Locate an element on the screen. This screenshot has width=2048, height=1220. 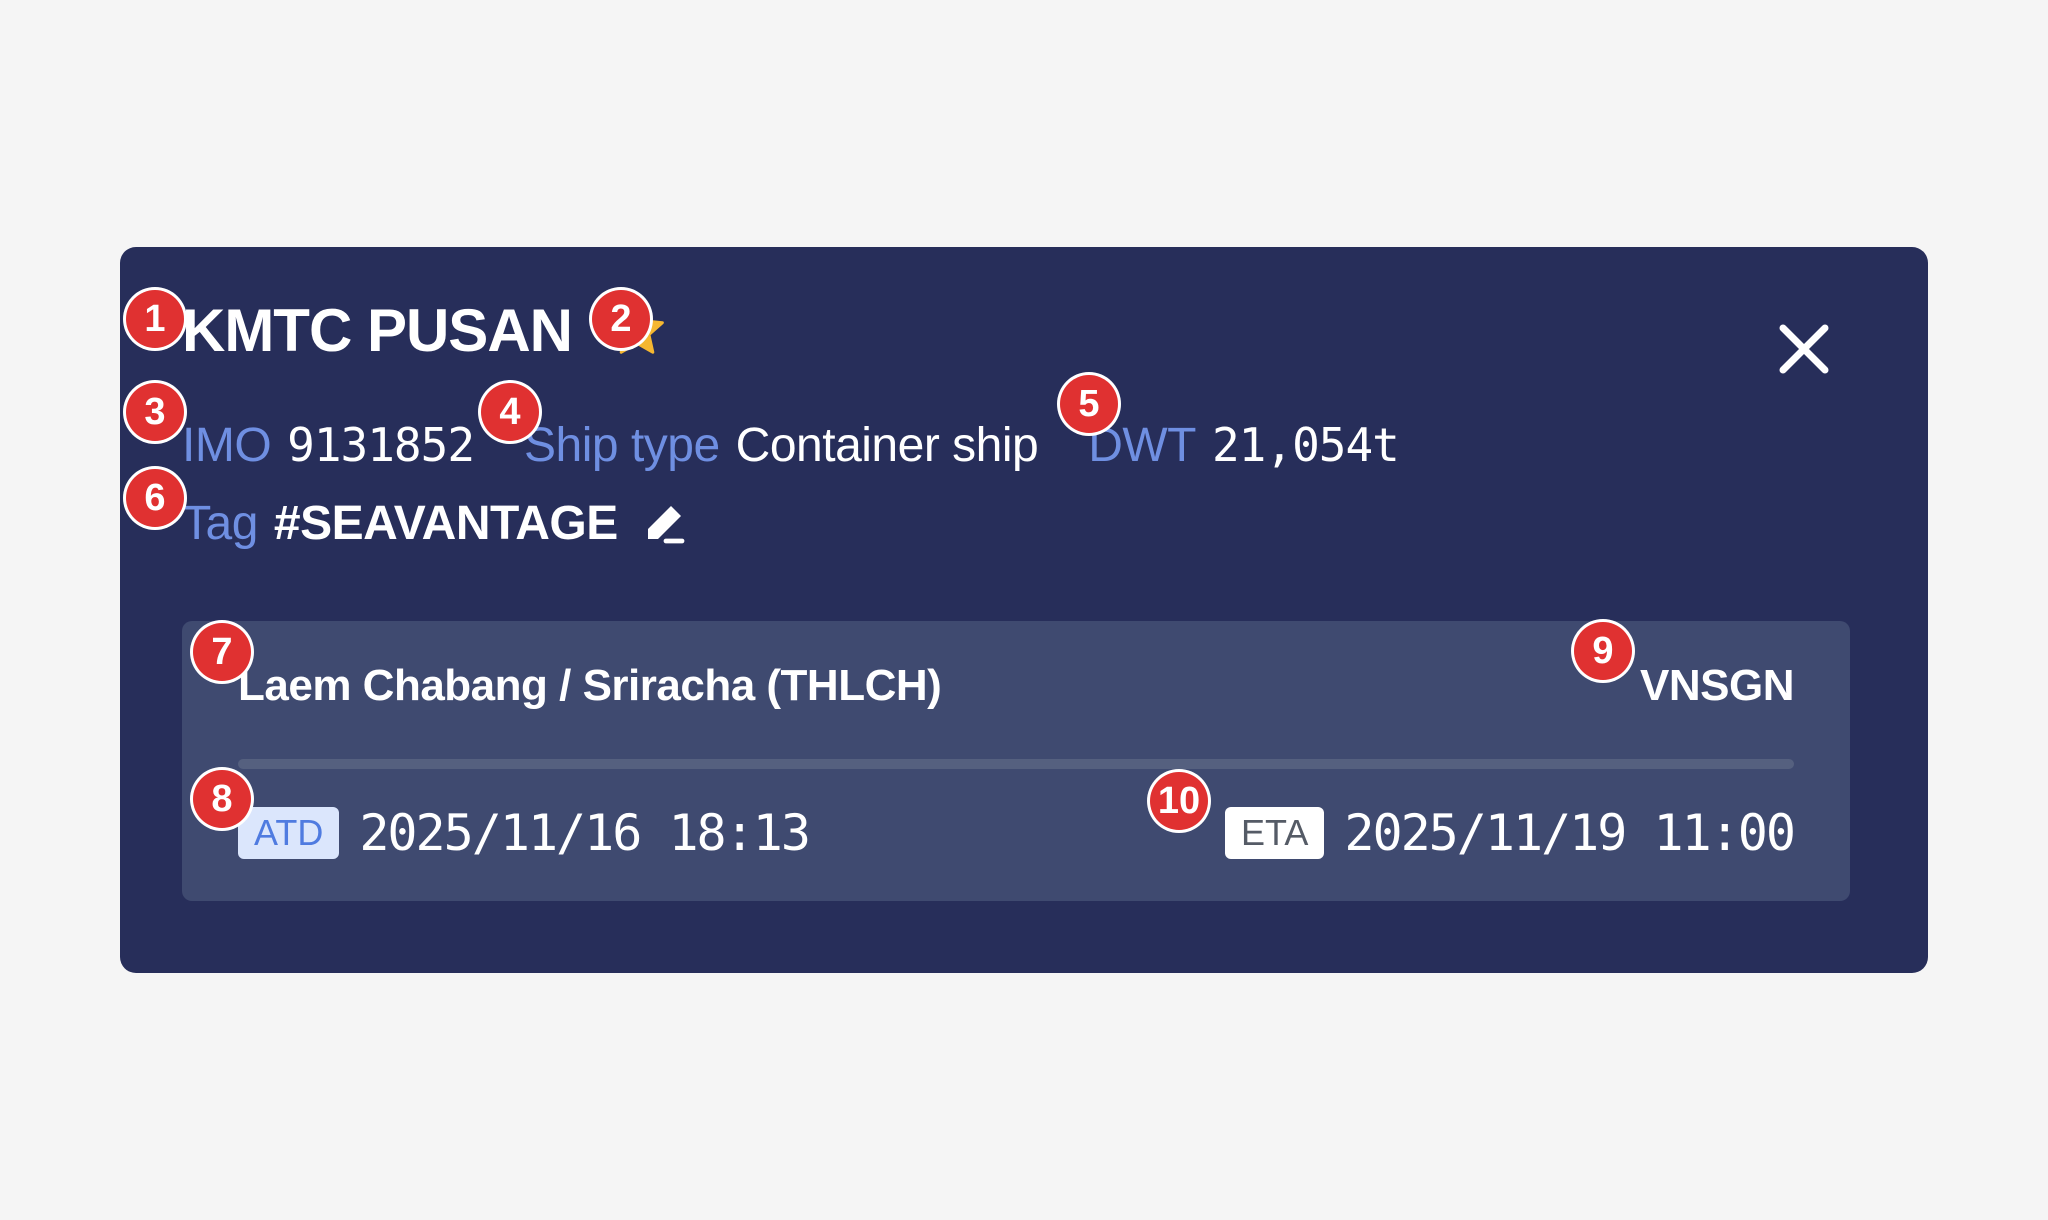
arrival-row: ETA 2025/11/19 11:00 is located at coordinates (1510, 833).